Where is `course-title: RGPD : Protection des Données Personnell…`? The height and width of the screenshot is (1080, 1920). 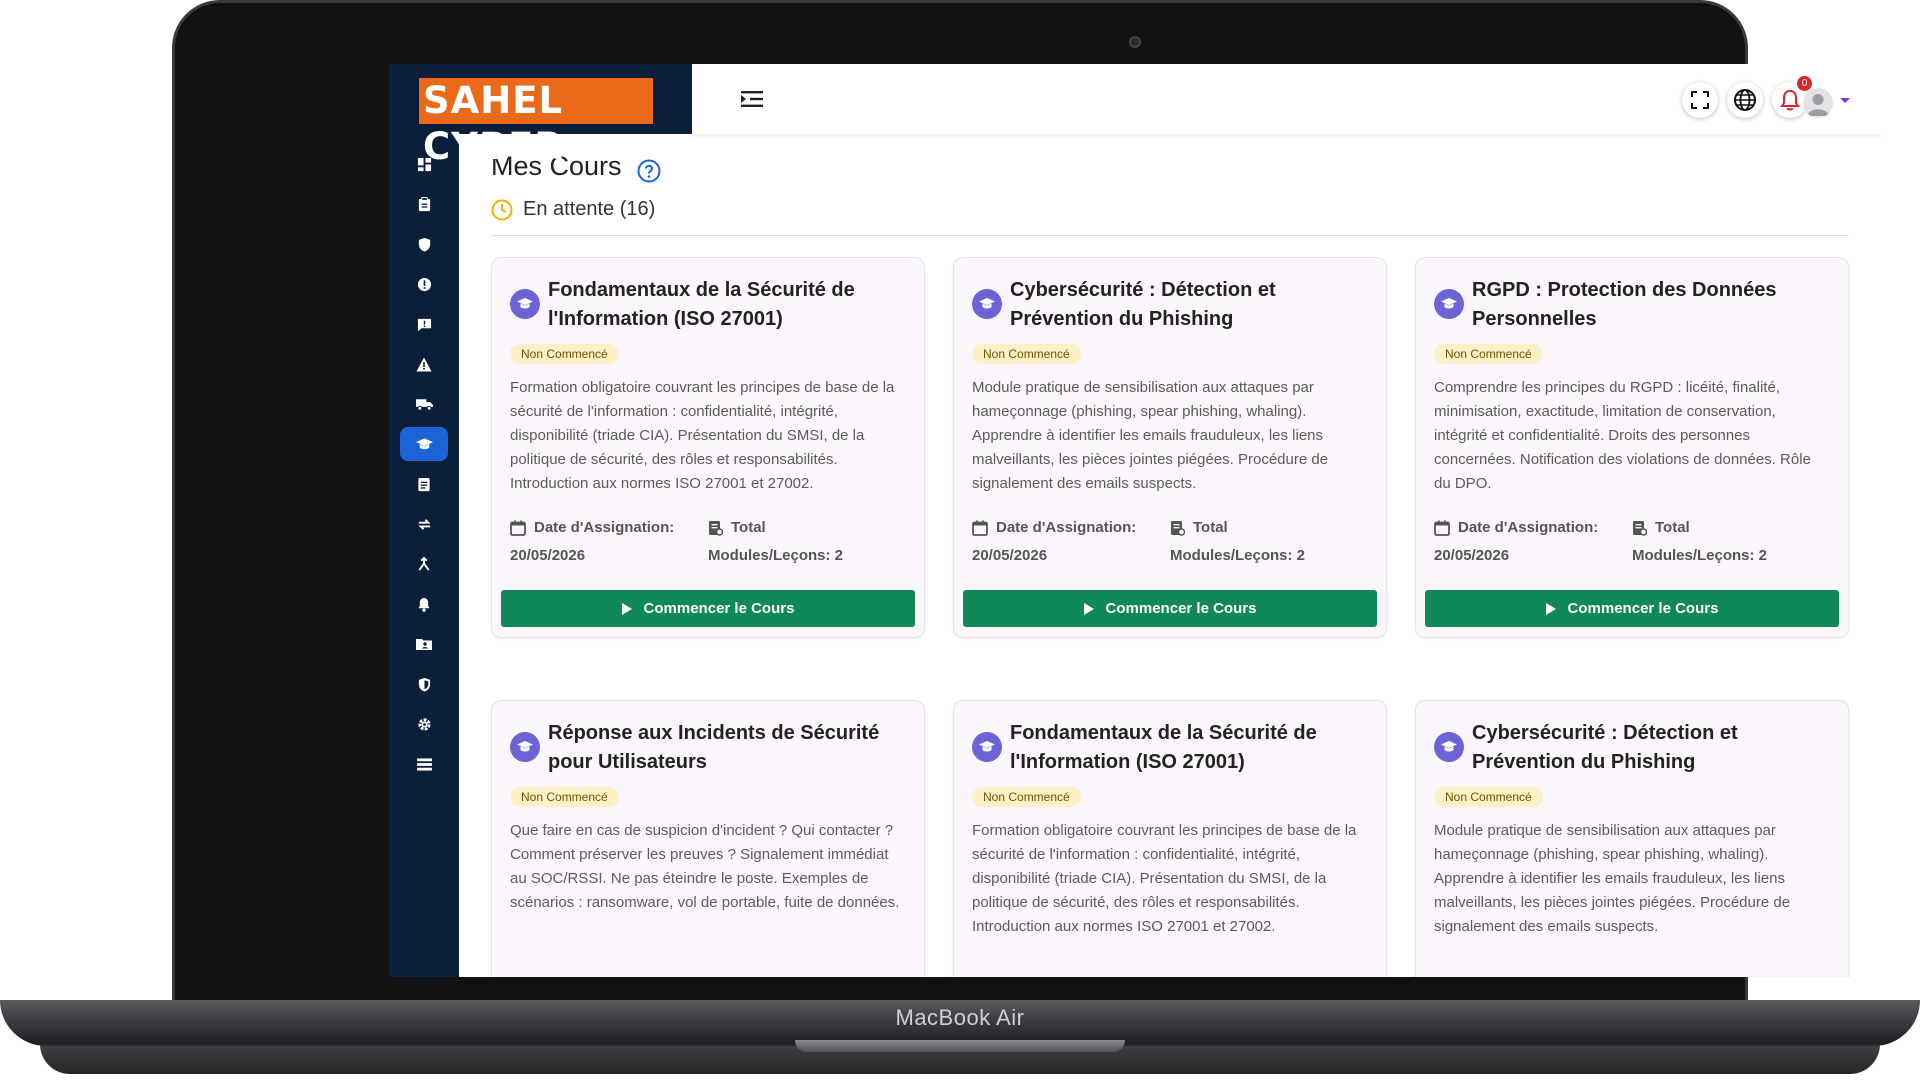 course-title: RGPD : Protection des Données Personnell… is located at coordinates (1624, 304).